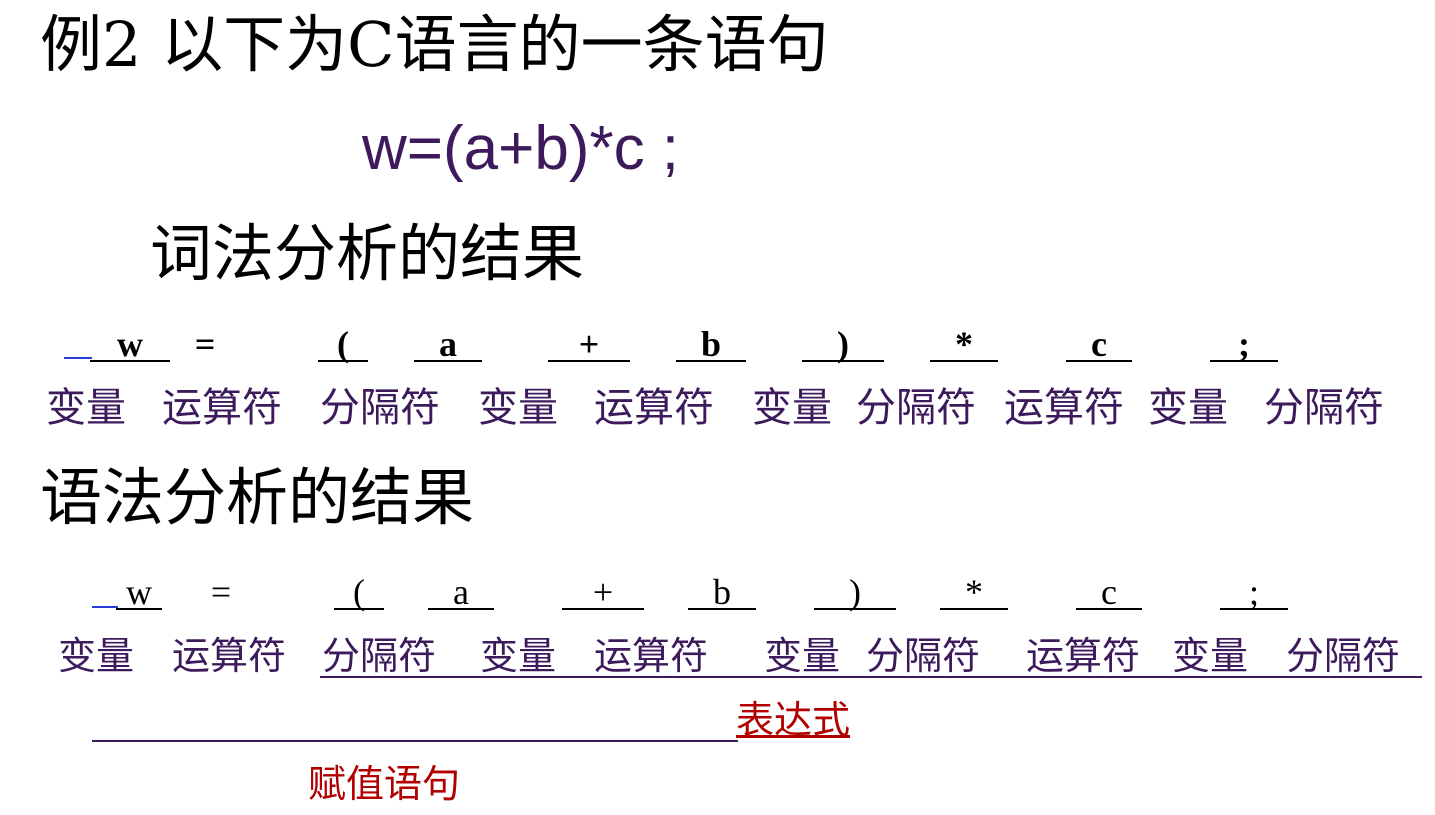  I want to click on syntax-token: =, so click(221, 592).